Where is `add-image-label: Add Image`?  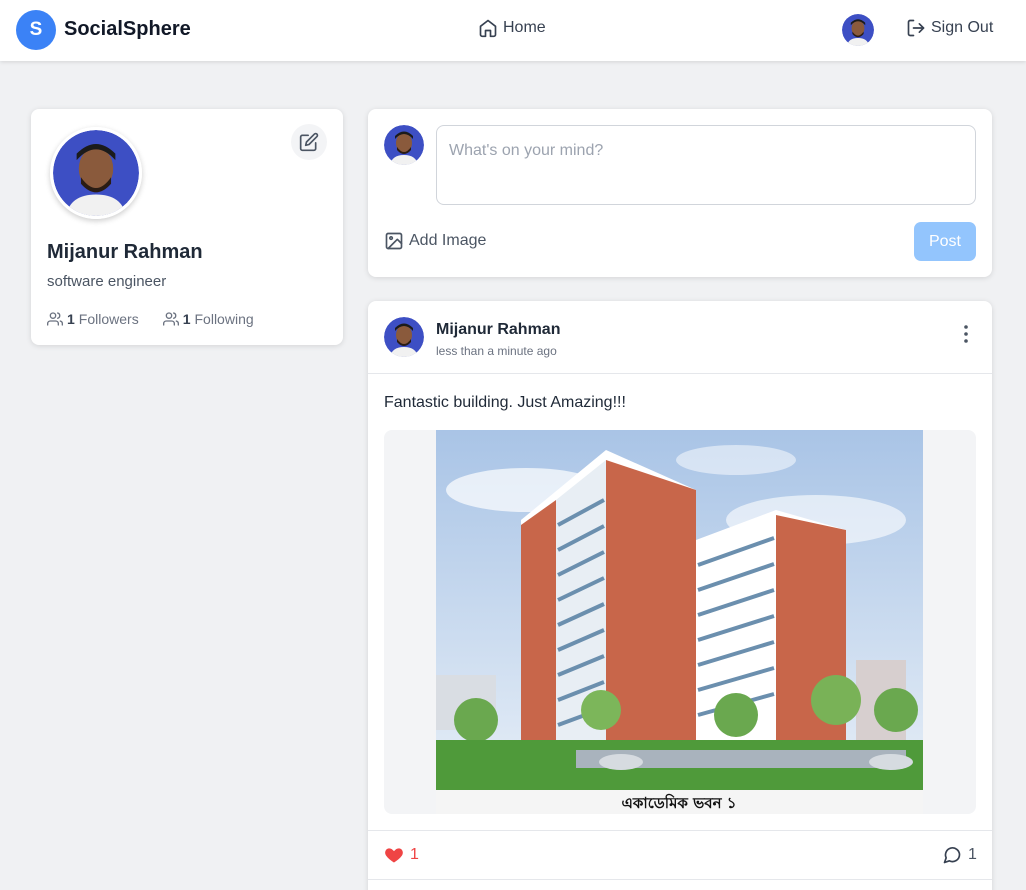
add-image-label: Add Image is located at coordinates (448, 240).